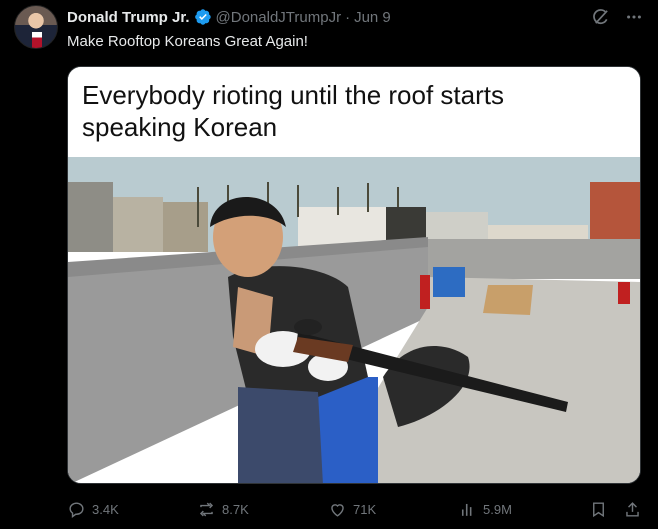  I want to click on more-icon, so click(634, 17).